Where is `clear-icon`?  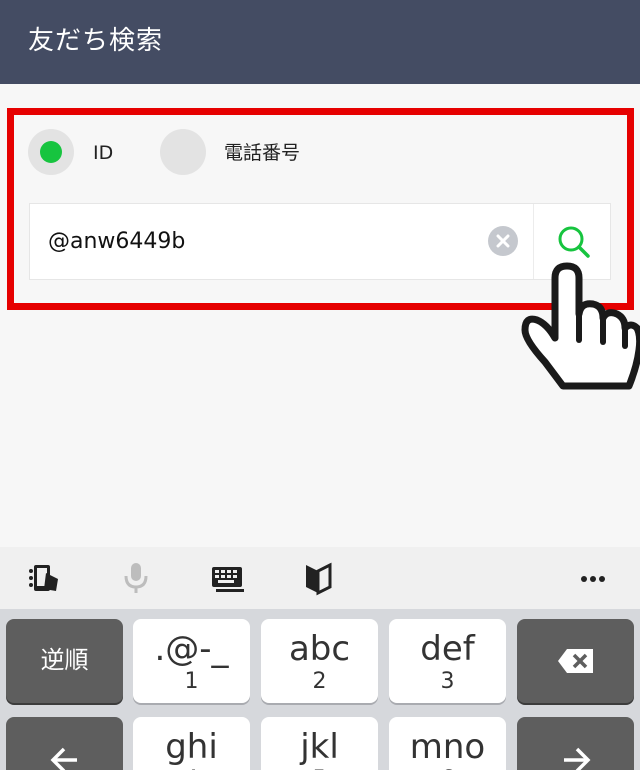 clear-icon is located at coordinates (503, 241).